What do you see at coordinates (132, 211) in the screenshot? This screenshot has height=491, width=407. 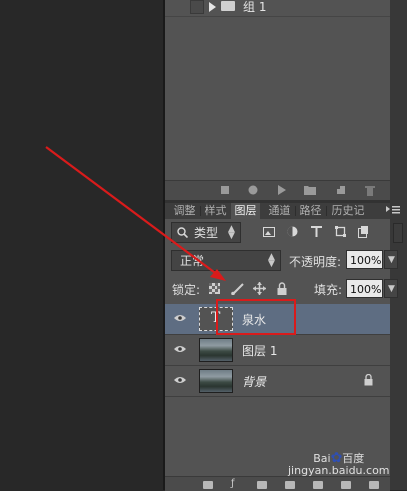 I see `annotation-arrow-line` at bounding box center [132, 211].